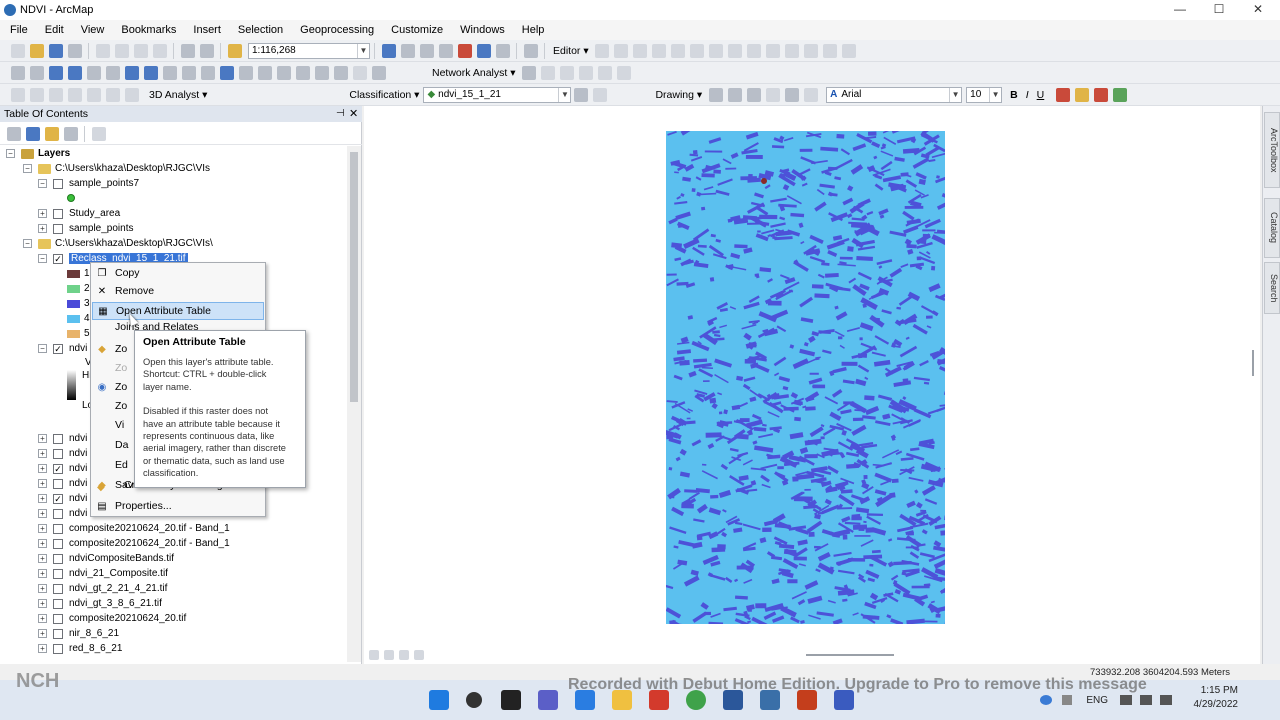 The image size is (1280, 720). I want to click on tree-row: − sample_points7, so click(88, 183).